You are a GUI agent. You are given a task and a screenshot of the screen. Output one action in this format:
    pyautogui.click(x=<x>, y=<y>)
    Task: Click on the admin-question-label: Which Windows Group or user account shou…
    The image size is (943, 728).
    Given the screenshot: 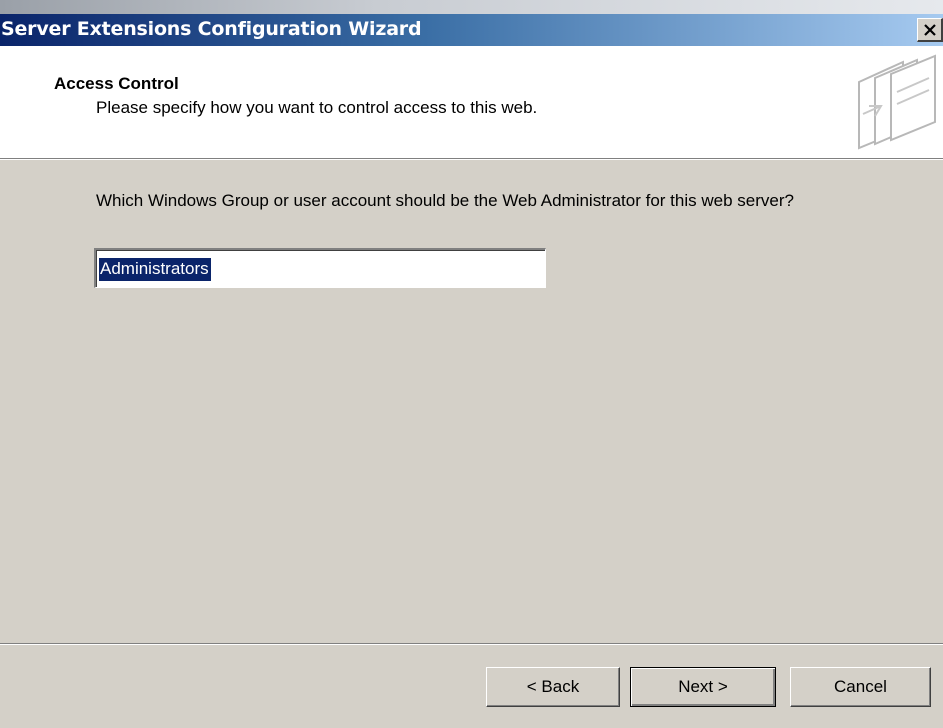 What is the action you would take?
    pyautogui.click(x=445, y=200)
    